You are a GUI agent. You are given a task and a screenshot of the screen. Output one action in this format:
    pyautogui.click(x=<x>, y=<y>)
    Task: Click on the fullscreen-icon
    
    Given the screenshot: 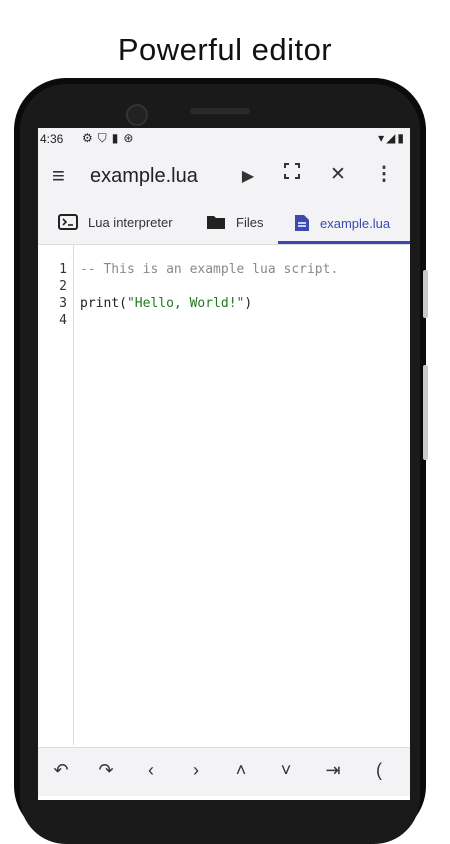 What is the action you would take?
    pyautogui.click(x=292, y=174)
    